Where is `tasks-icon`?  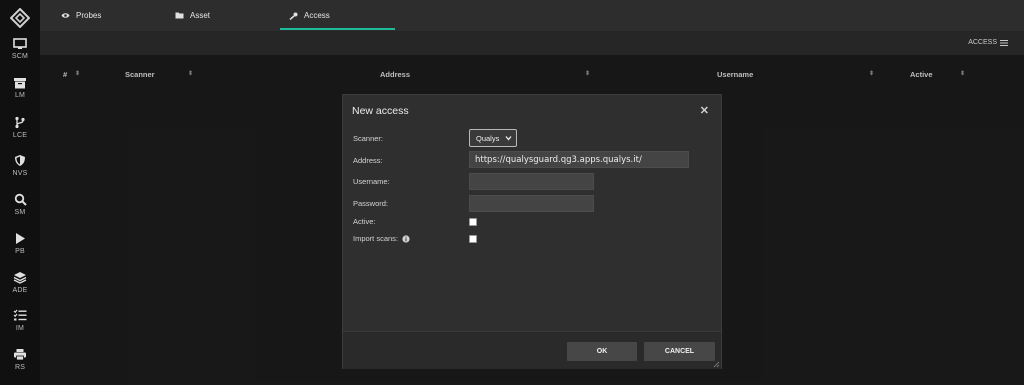
tasks-icon is located at coordinates (20, 315).